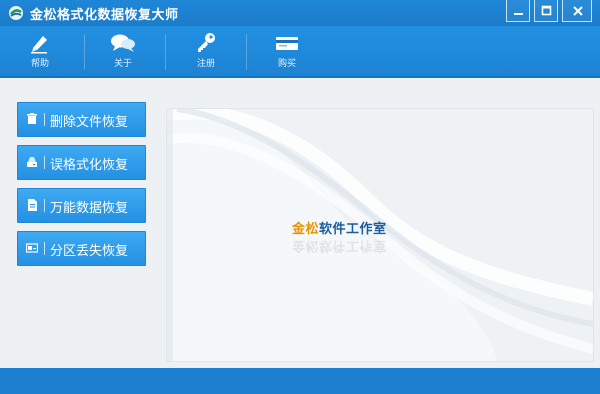 The width and height of the screenshot is (600, 394). I want to click on sidebar-item-label: 万能数据恢复, so click(89, 208).